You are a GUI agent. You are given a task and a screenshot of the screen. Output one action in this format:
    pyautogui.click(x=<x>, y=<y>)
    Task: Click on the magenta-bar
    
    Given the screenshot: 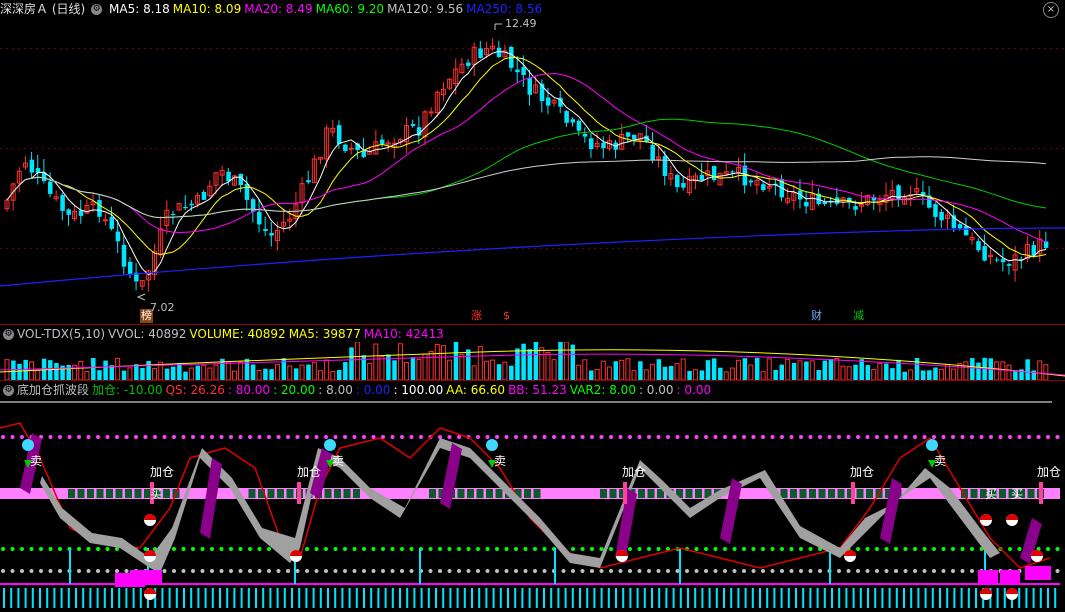 What is the action you would take?
    pyautogui.click(x=1010, y=577)
    